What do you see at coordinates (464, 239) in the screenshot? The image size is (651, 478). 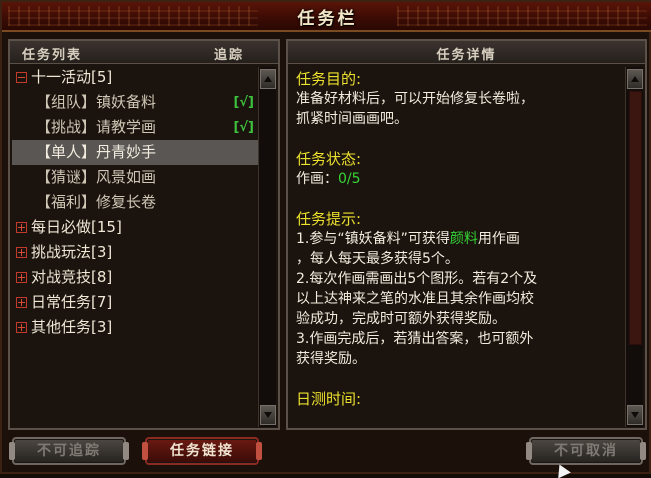 I see `highlight-link: 颜料` at bounding box center [464, 239].